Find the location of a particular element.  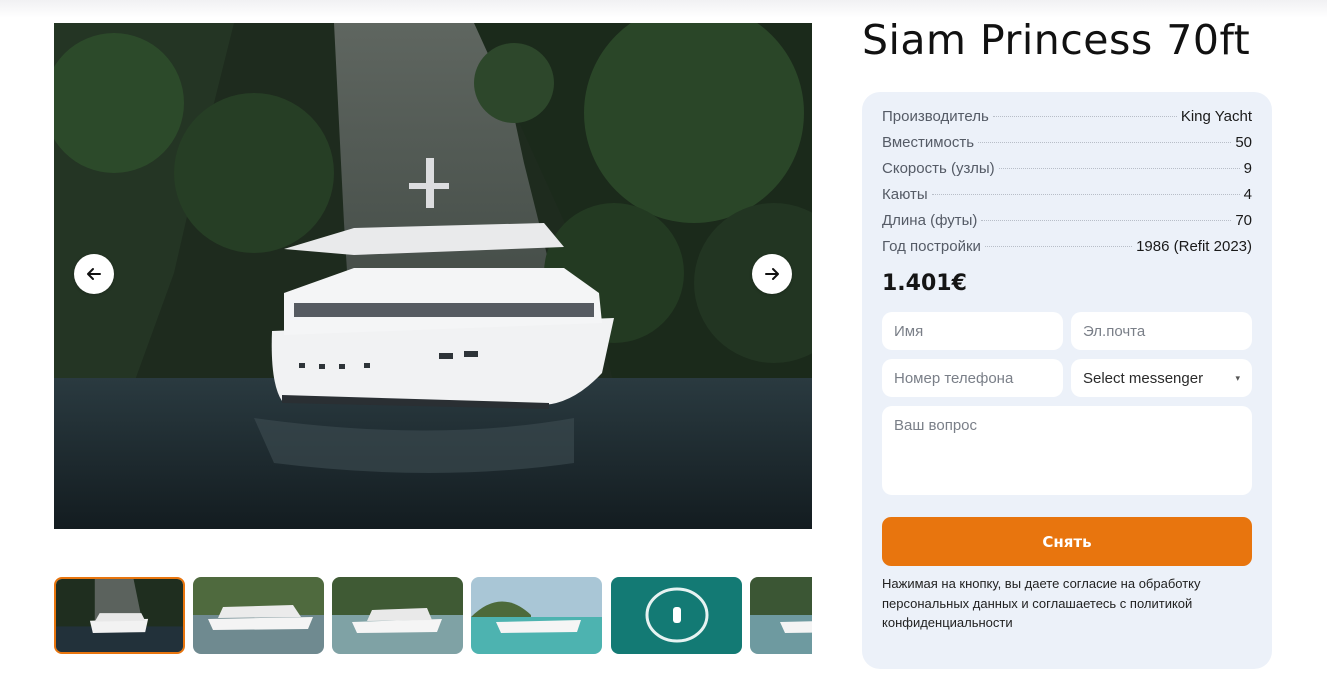

spec-row-cabins: Каюты 4 is located at coordinates (1067, 199).